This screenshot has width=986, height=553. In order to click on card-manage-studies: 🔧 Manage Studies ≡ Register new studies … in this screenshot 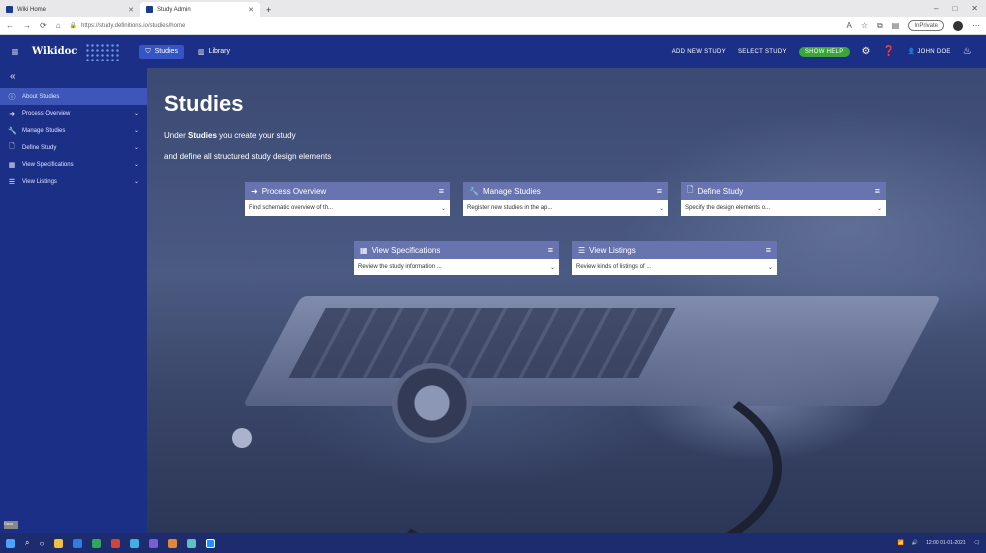, I will do `click(565, 199)`.